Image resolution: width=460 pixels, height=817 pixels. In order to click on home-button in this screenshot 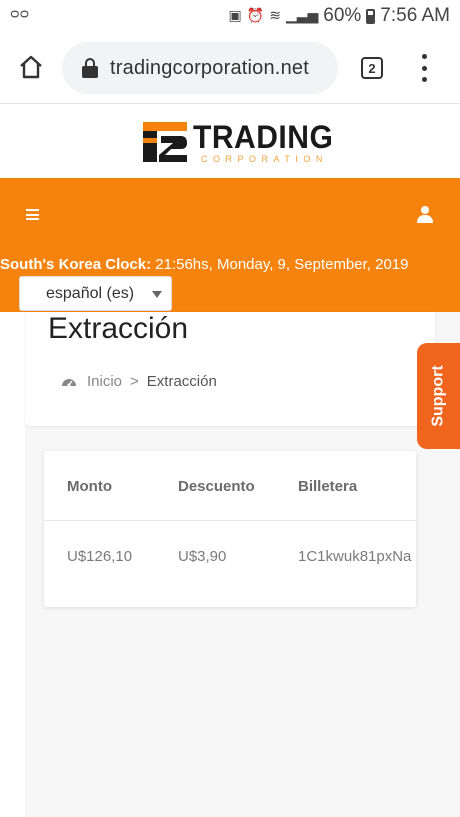, I will do `click(31, 67)`.